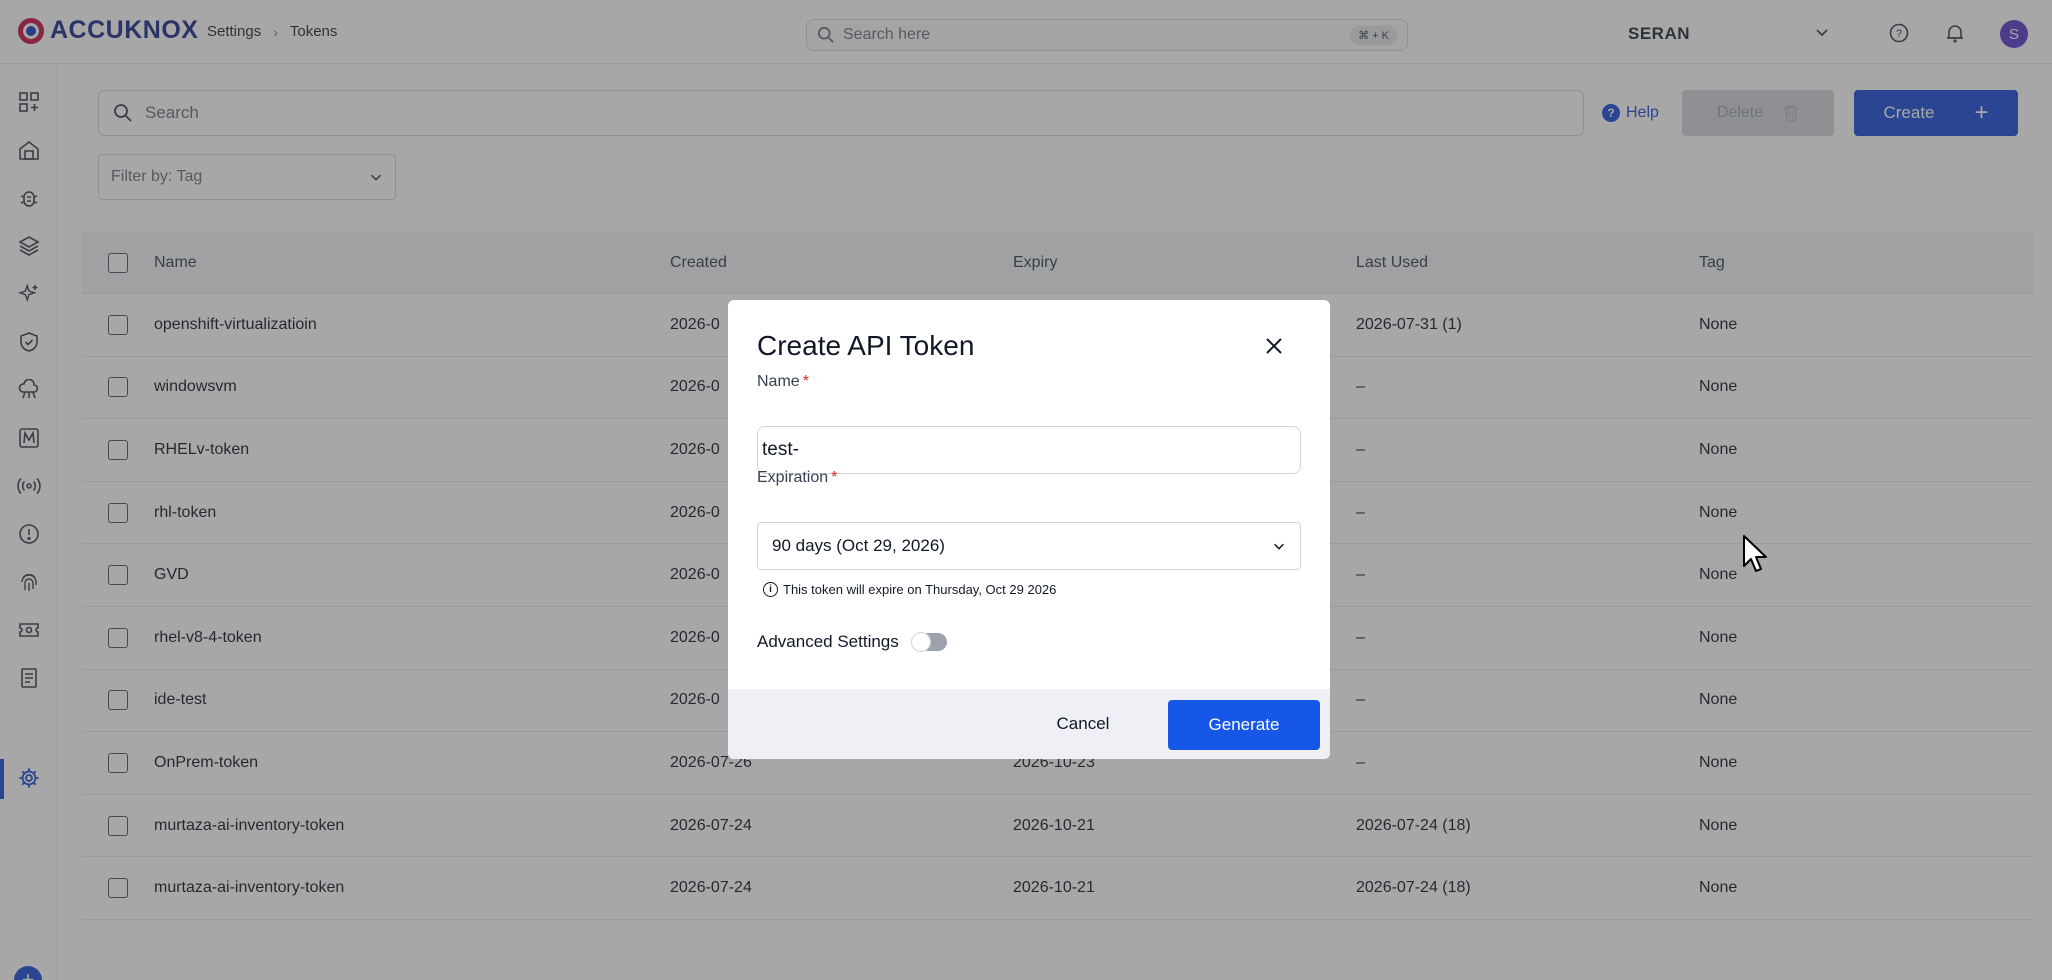 The height and width of the screenshot is (980, 2052). I want to click on advanced-settings-label: Advanced Settings, so click(828, 641).